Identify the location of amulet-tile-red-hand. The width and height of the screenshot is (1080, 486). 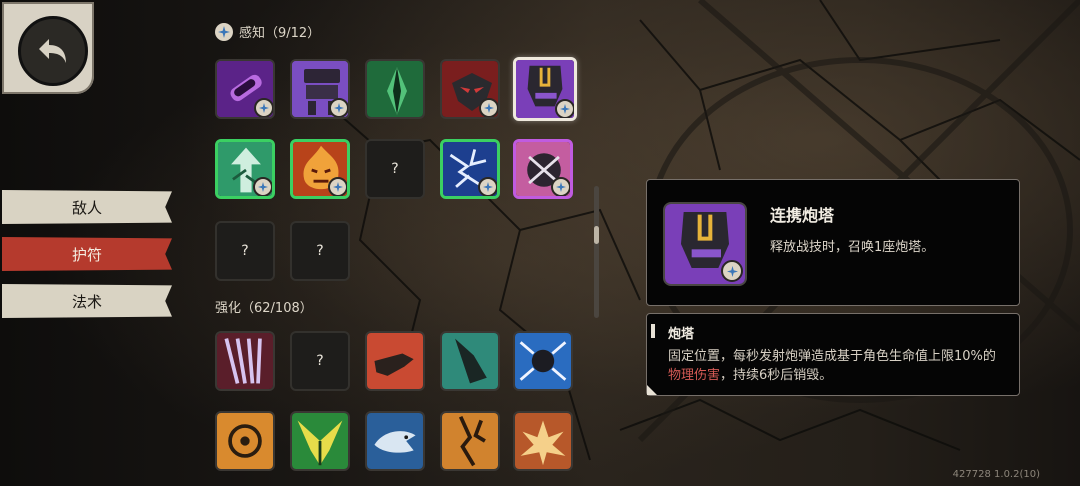
(395, 361).